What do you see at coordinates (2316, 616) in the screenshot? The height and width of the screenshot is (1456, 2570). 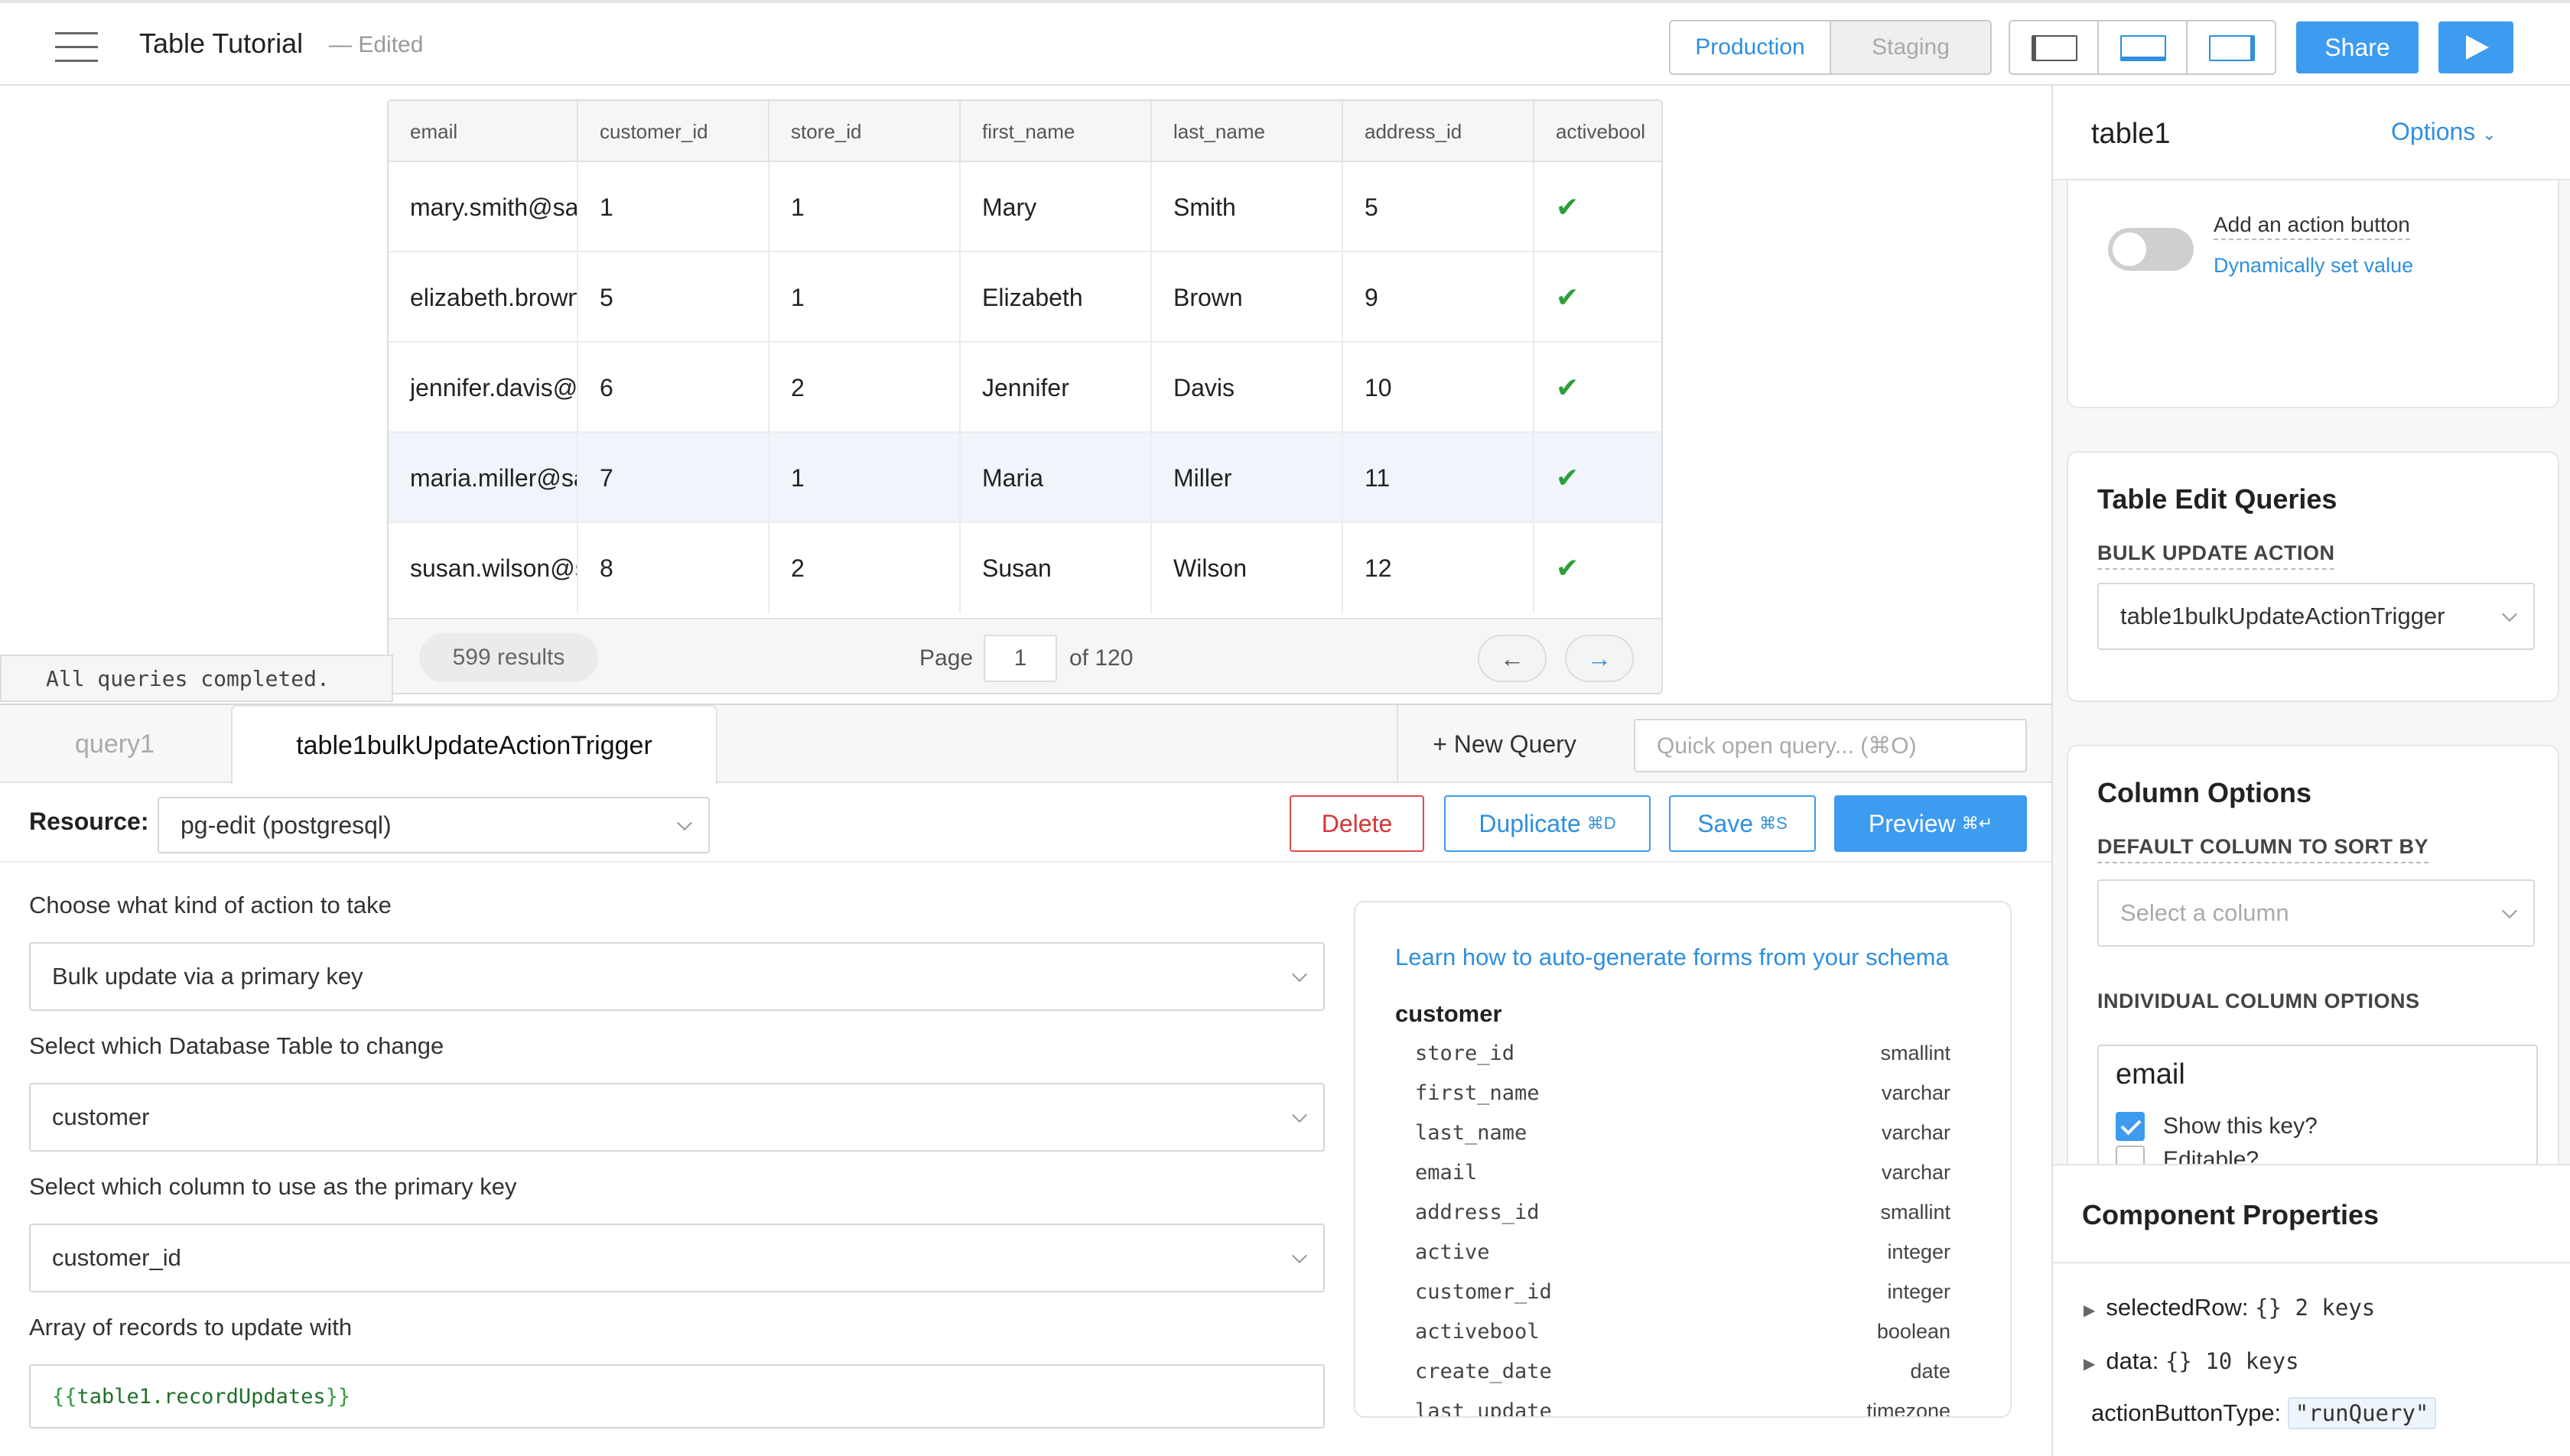 I see `bulk-update-select: table1bulkUpdateActionTrigger` at bounding box center [2316, 616].